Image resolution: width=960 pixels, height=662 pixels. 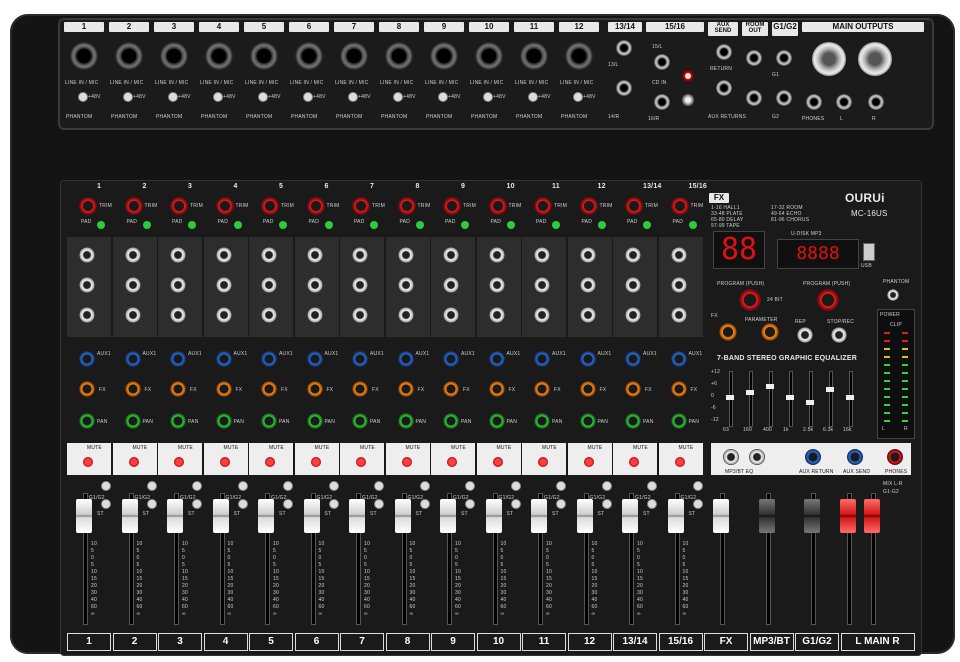 What do you see at coordinates (895, 457) in the screenshot?
I see `phones-knob` at bounding box center [895, 457].